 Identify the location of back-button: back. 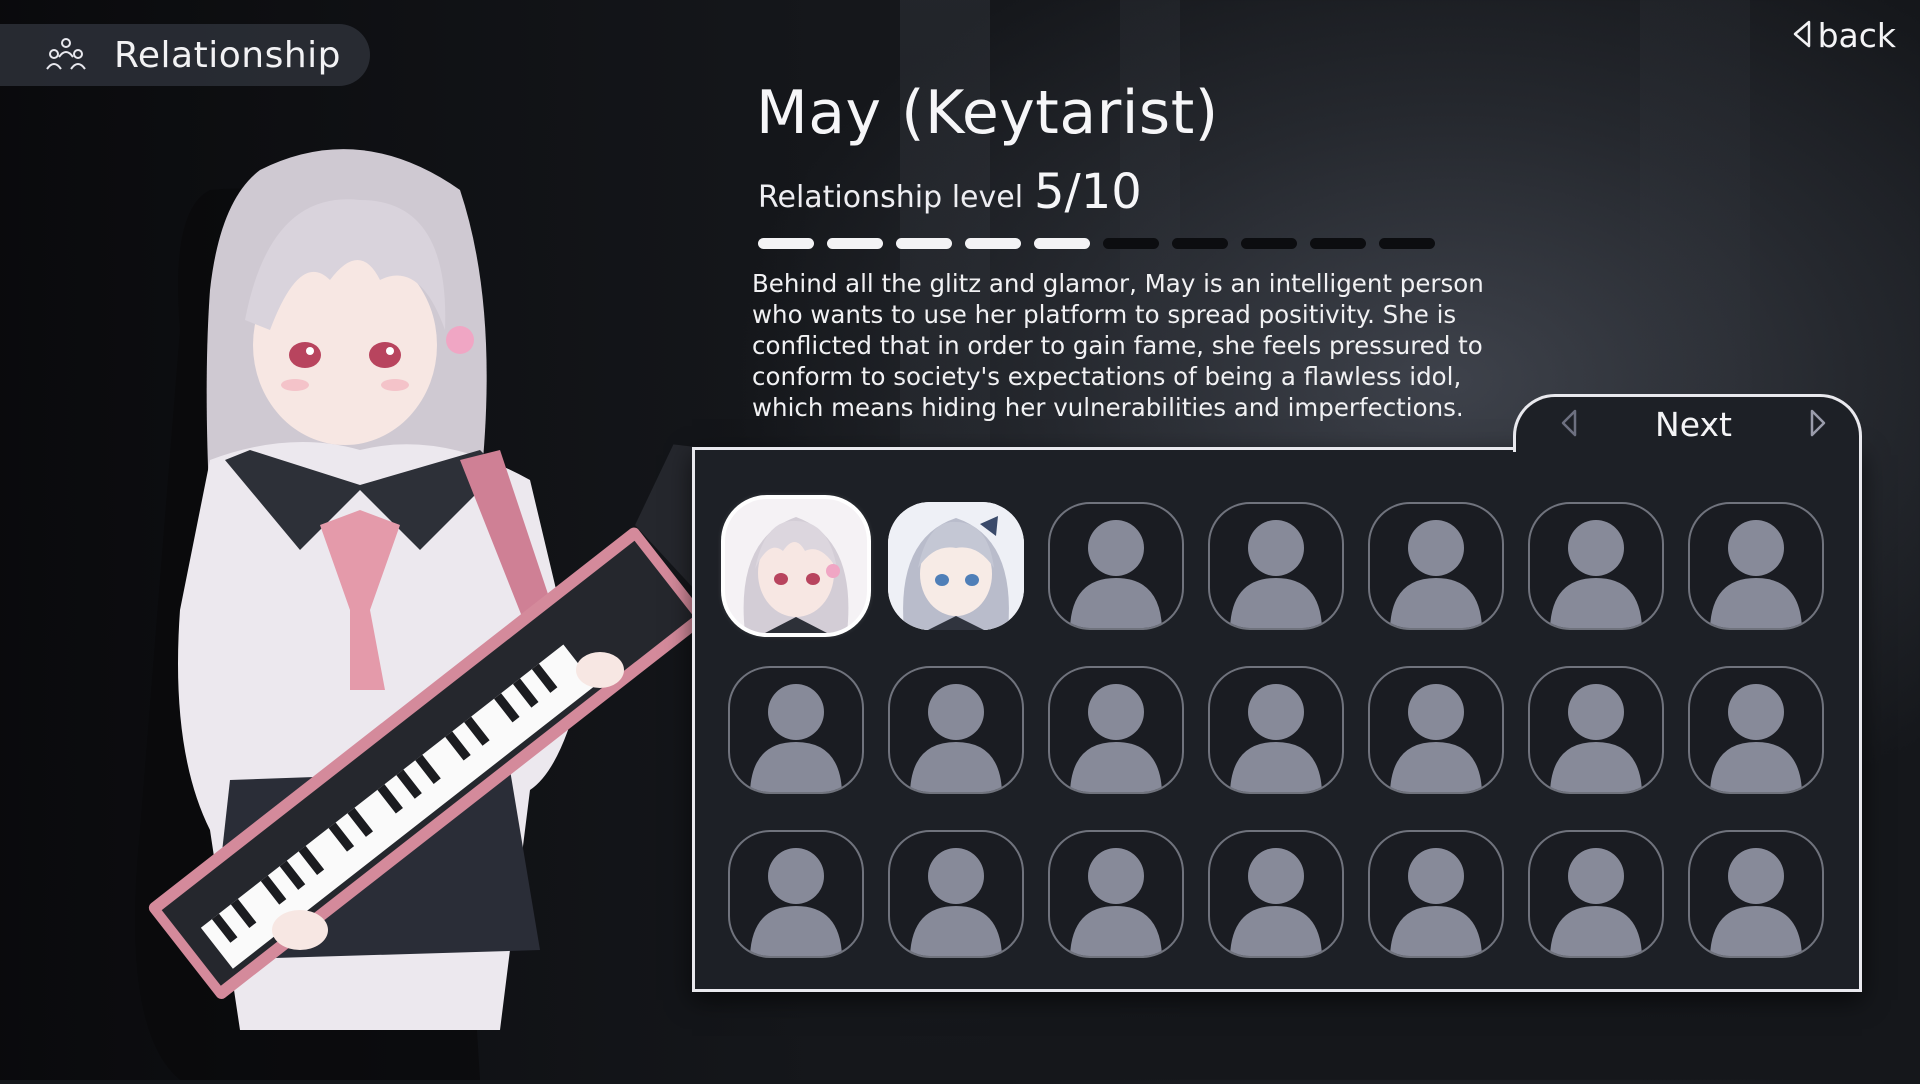
(1844, 35).